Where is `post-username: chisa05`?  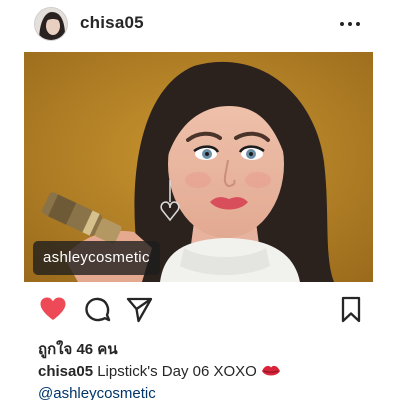
post-username: chisa05 is located at coordinates (112, 23).